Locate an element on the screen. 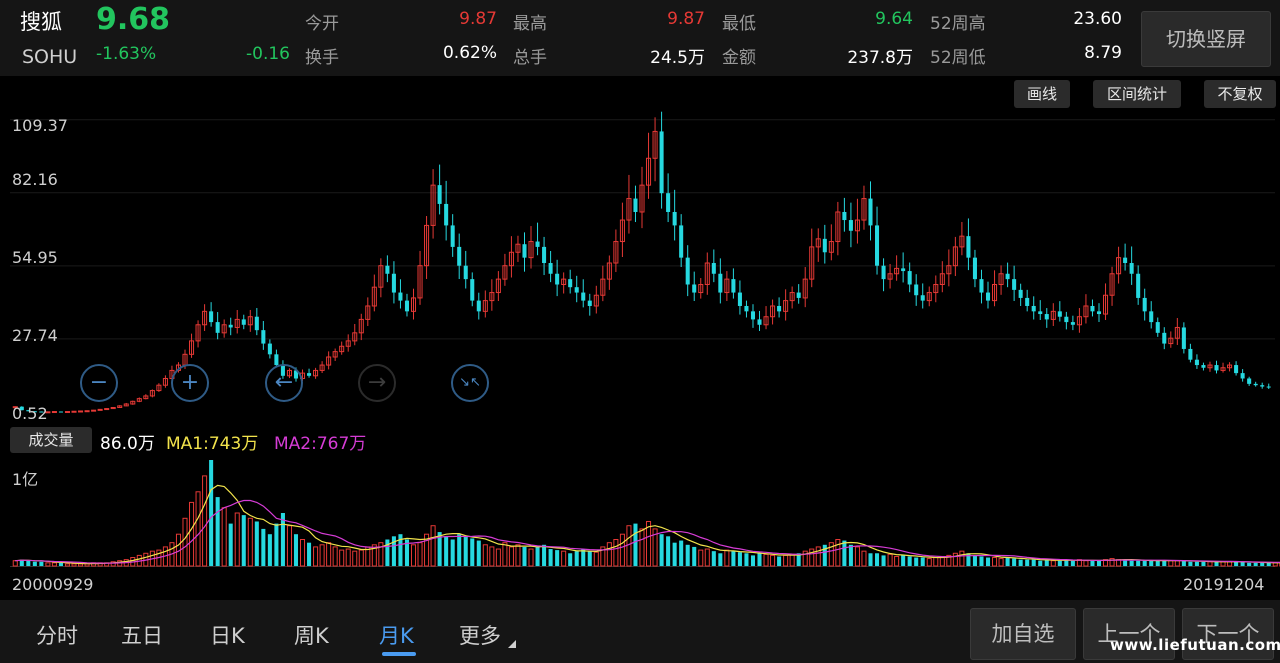 The width and height of the screenshot is (1280, 663). switch-portrait-button: 切换竖屏 is located at coordinates (1206, 39).